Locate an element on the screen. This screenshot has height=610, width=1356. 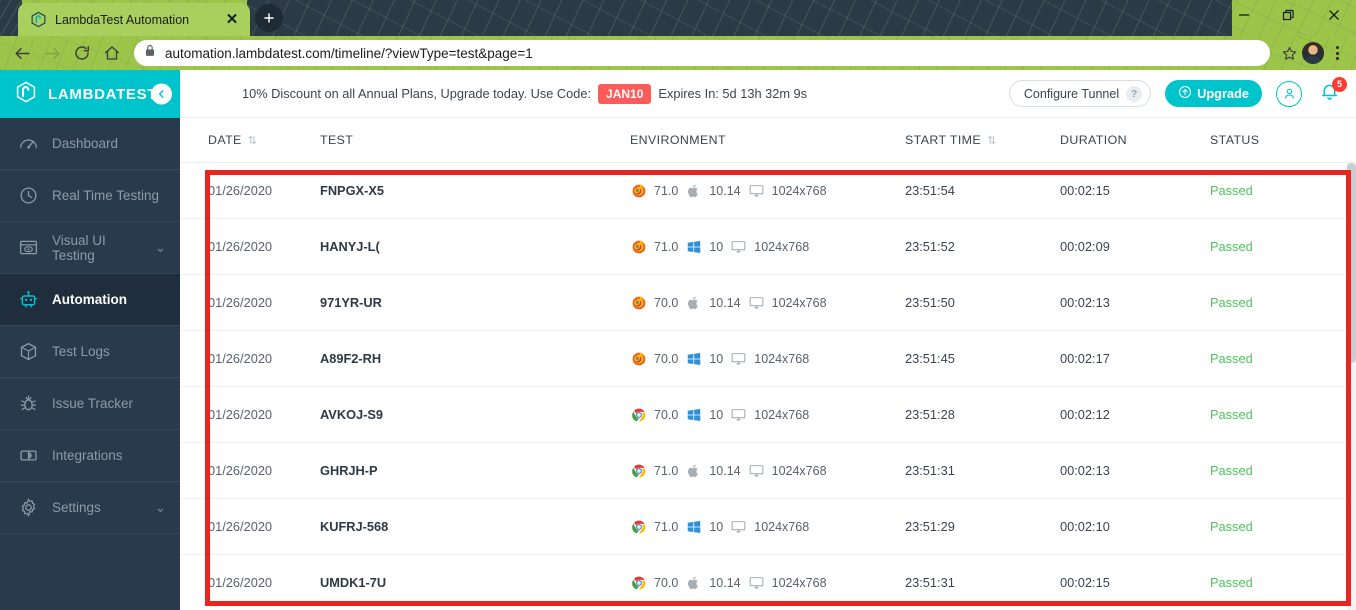
sidebar-item-label: Issue Tracker is located at coordinates (93, 403).